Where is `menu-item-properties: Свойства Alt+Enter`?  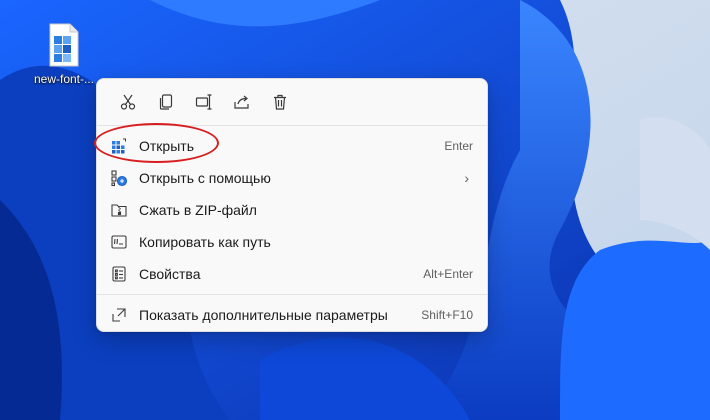 menu-item-properties: Свойства Alt+Enter is located at coordinates (292, 274).